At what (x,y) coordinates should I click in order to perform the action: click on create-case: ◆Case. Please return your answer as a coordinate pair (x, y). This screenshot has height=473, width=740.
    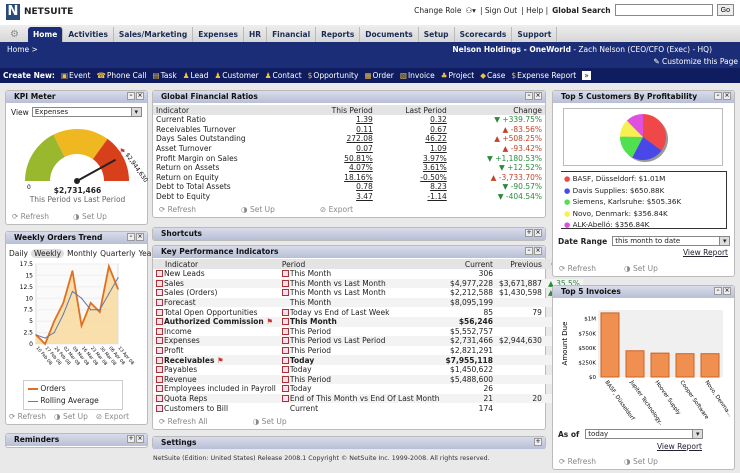
    Looking at the image, I should click on (492, 75).